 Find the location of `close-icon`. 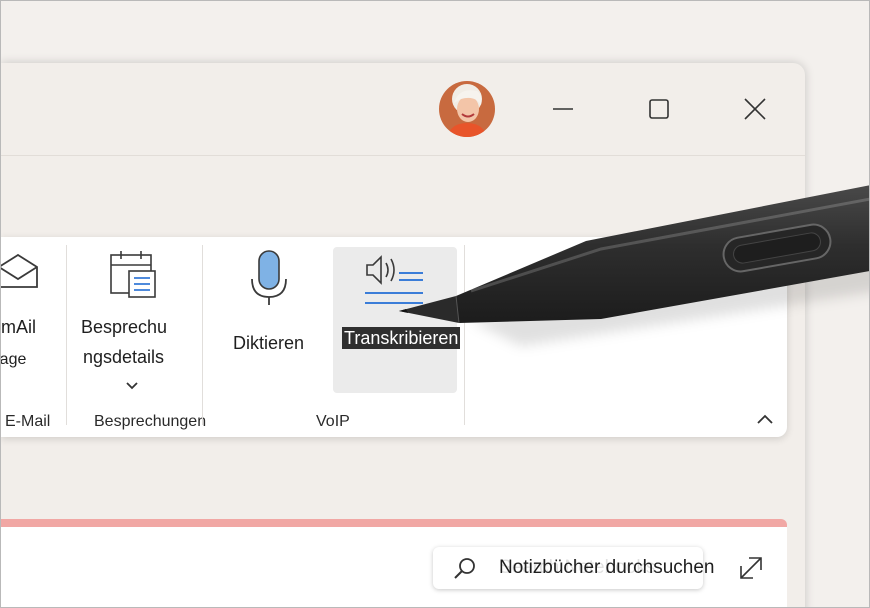

close-icon is located at coordinates (755, 109).